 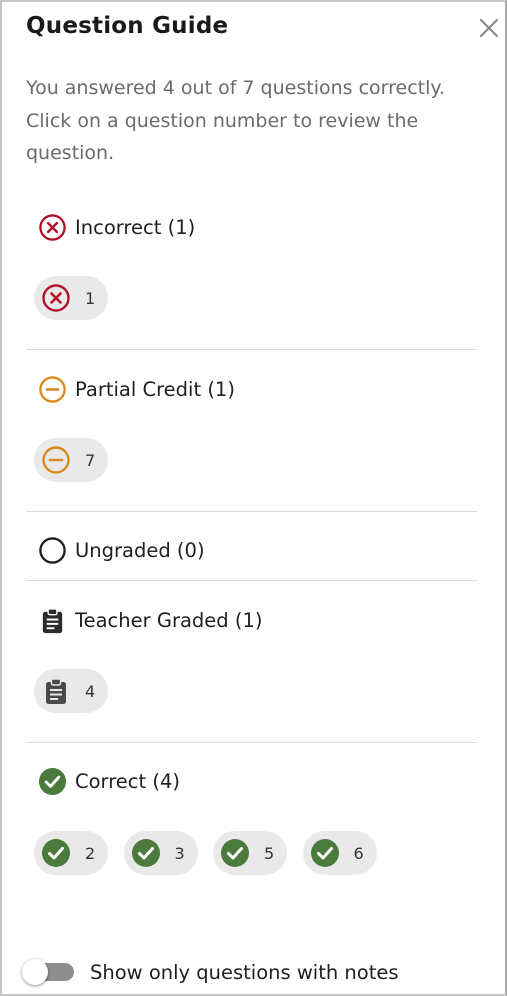 I want to click on category-label: Partial Credit (1), so click(x=155, y=389).